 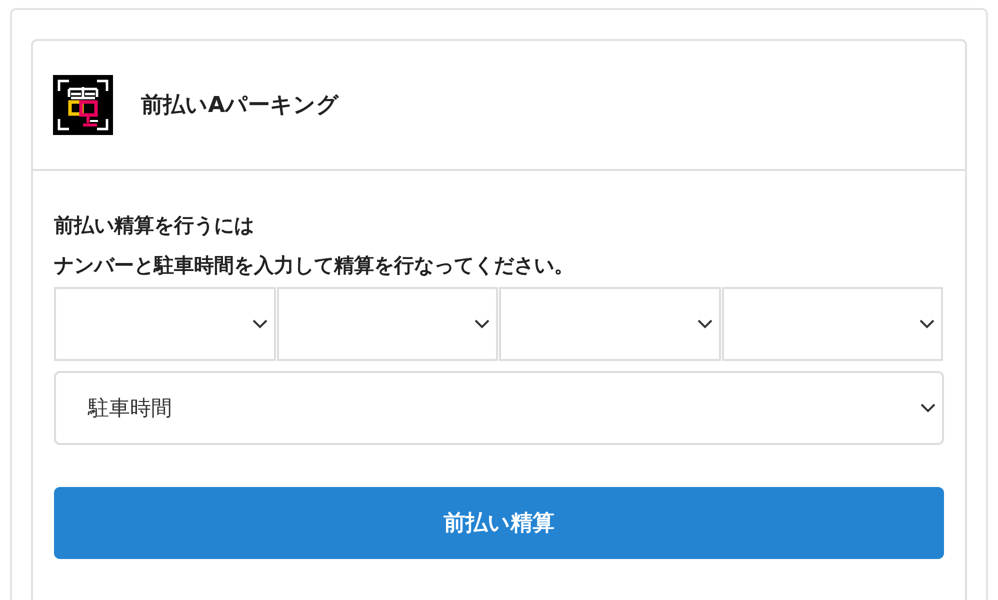 I want to click on logo-icon, so click(x=83, y=105).